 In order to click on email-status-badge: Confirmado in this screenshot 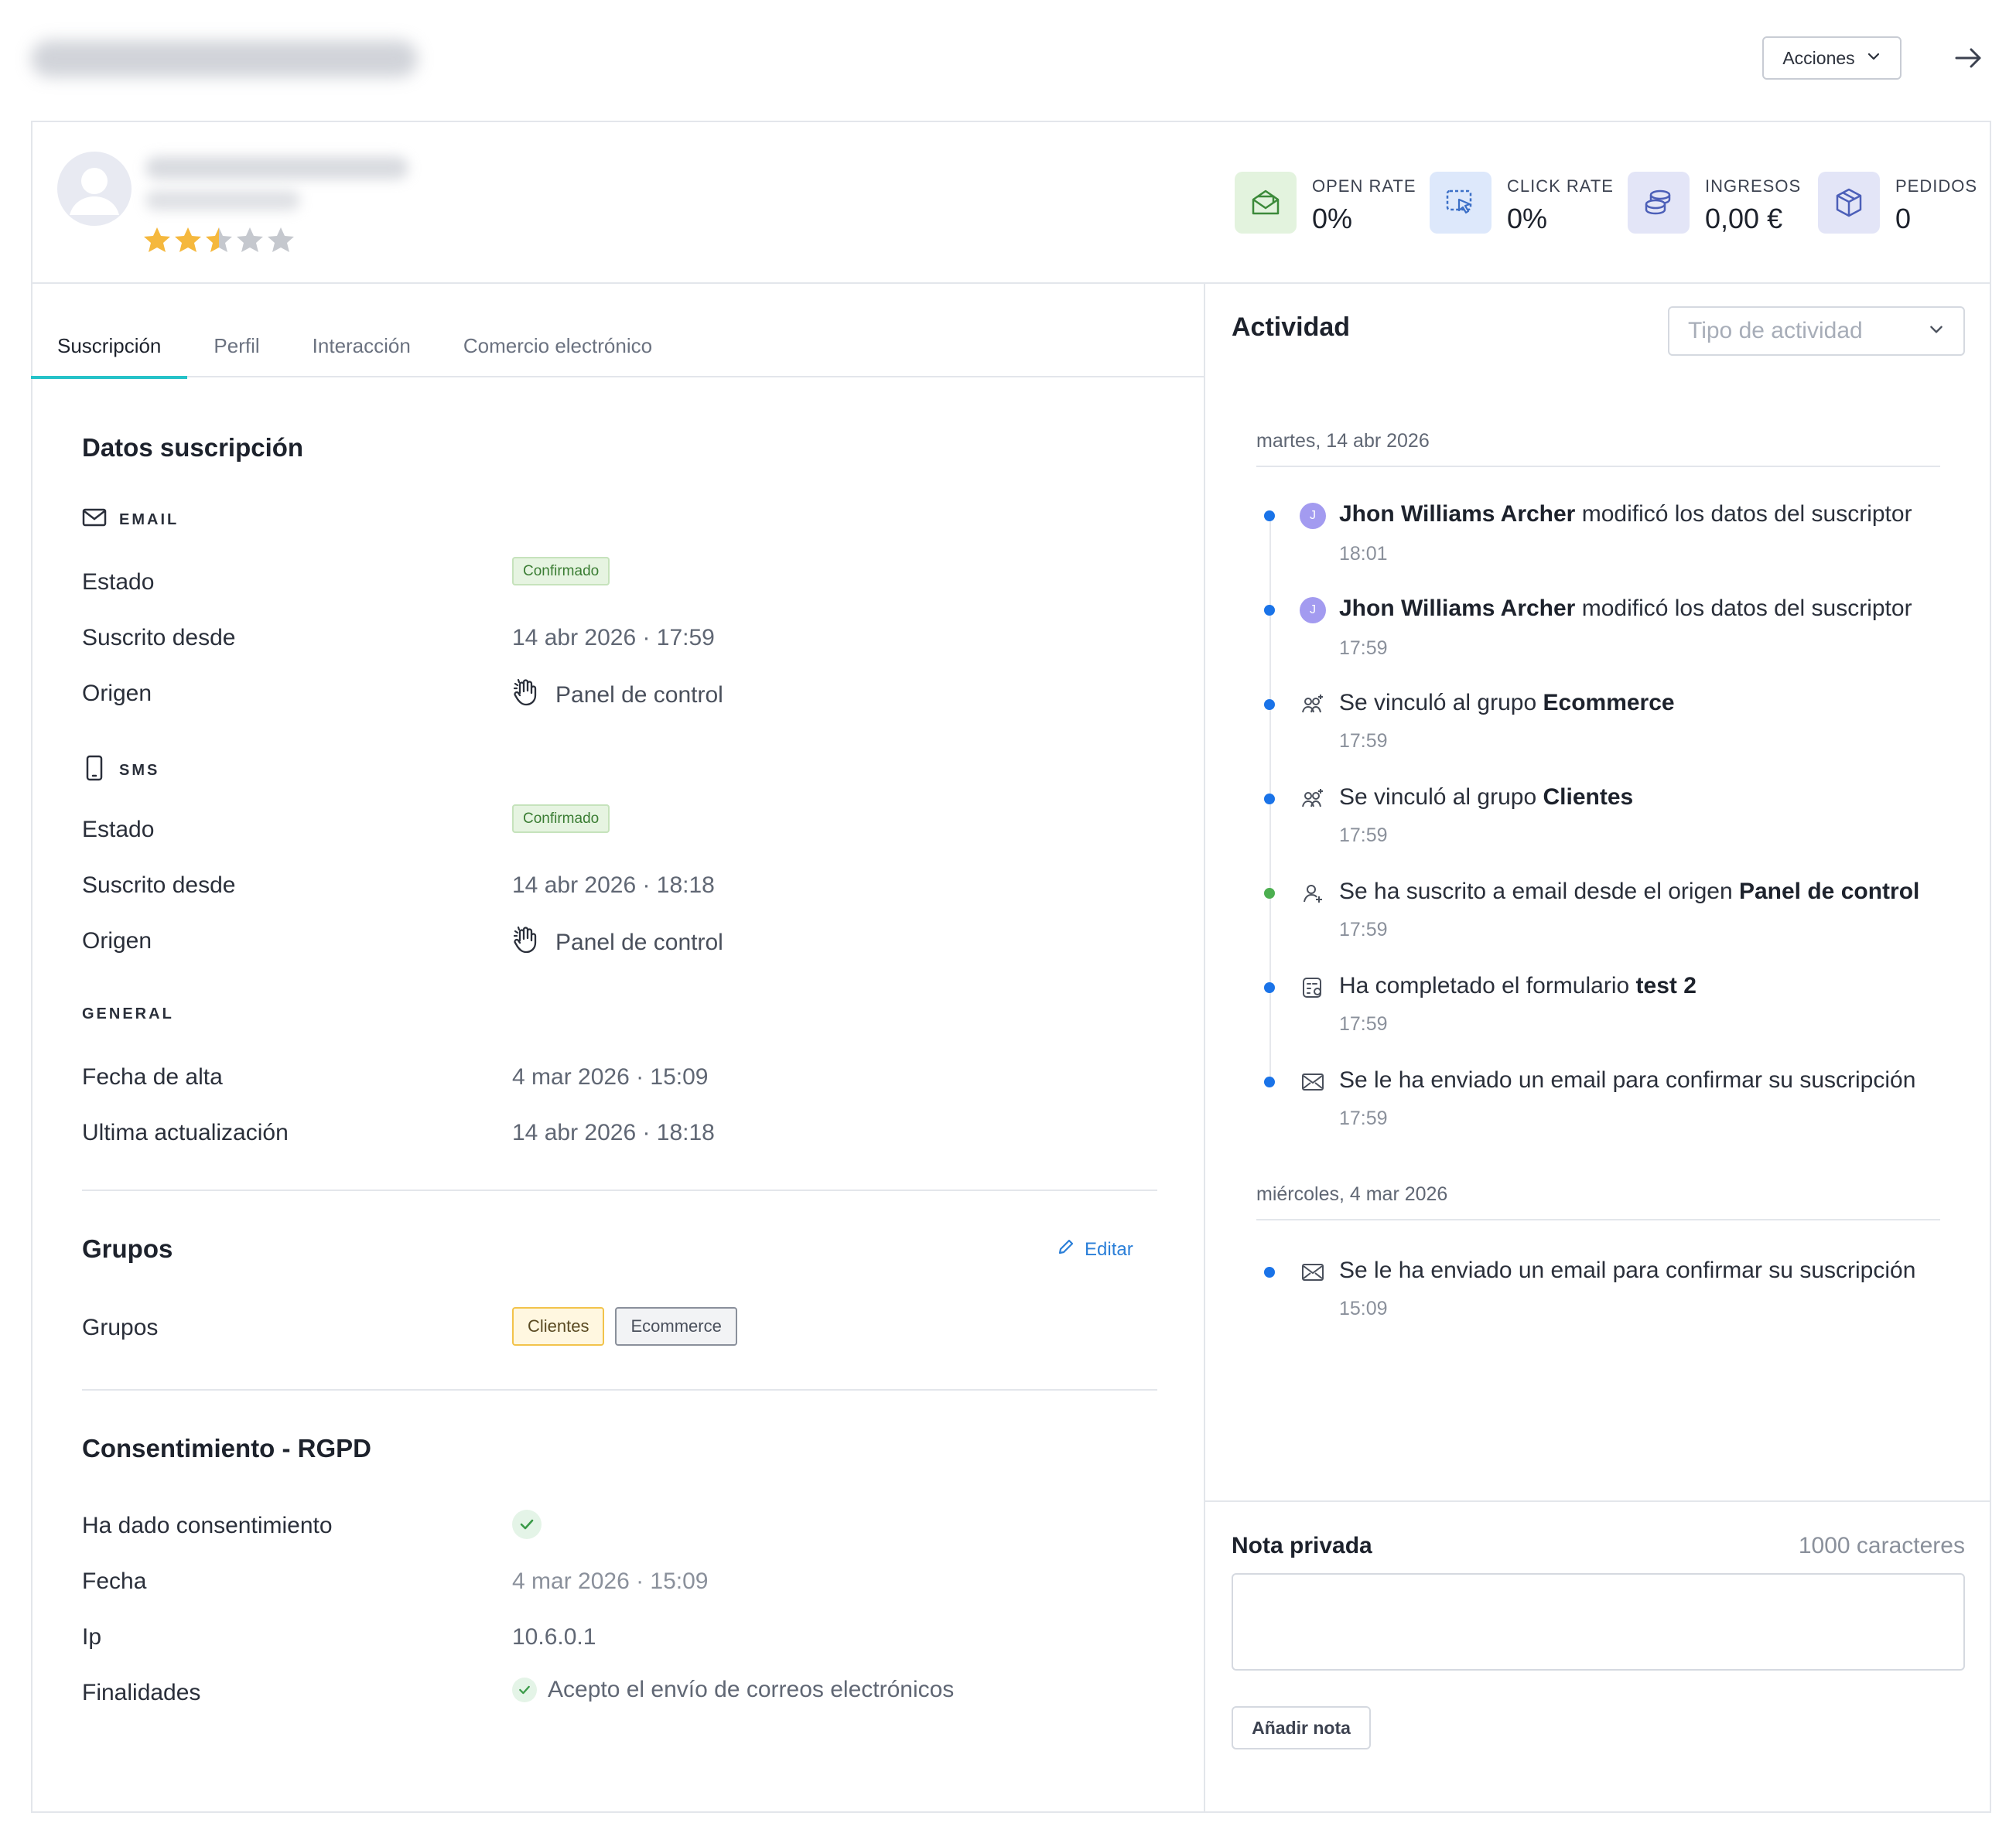, I will do `click(561, 571)`.